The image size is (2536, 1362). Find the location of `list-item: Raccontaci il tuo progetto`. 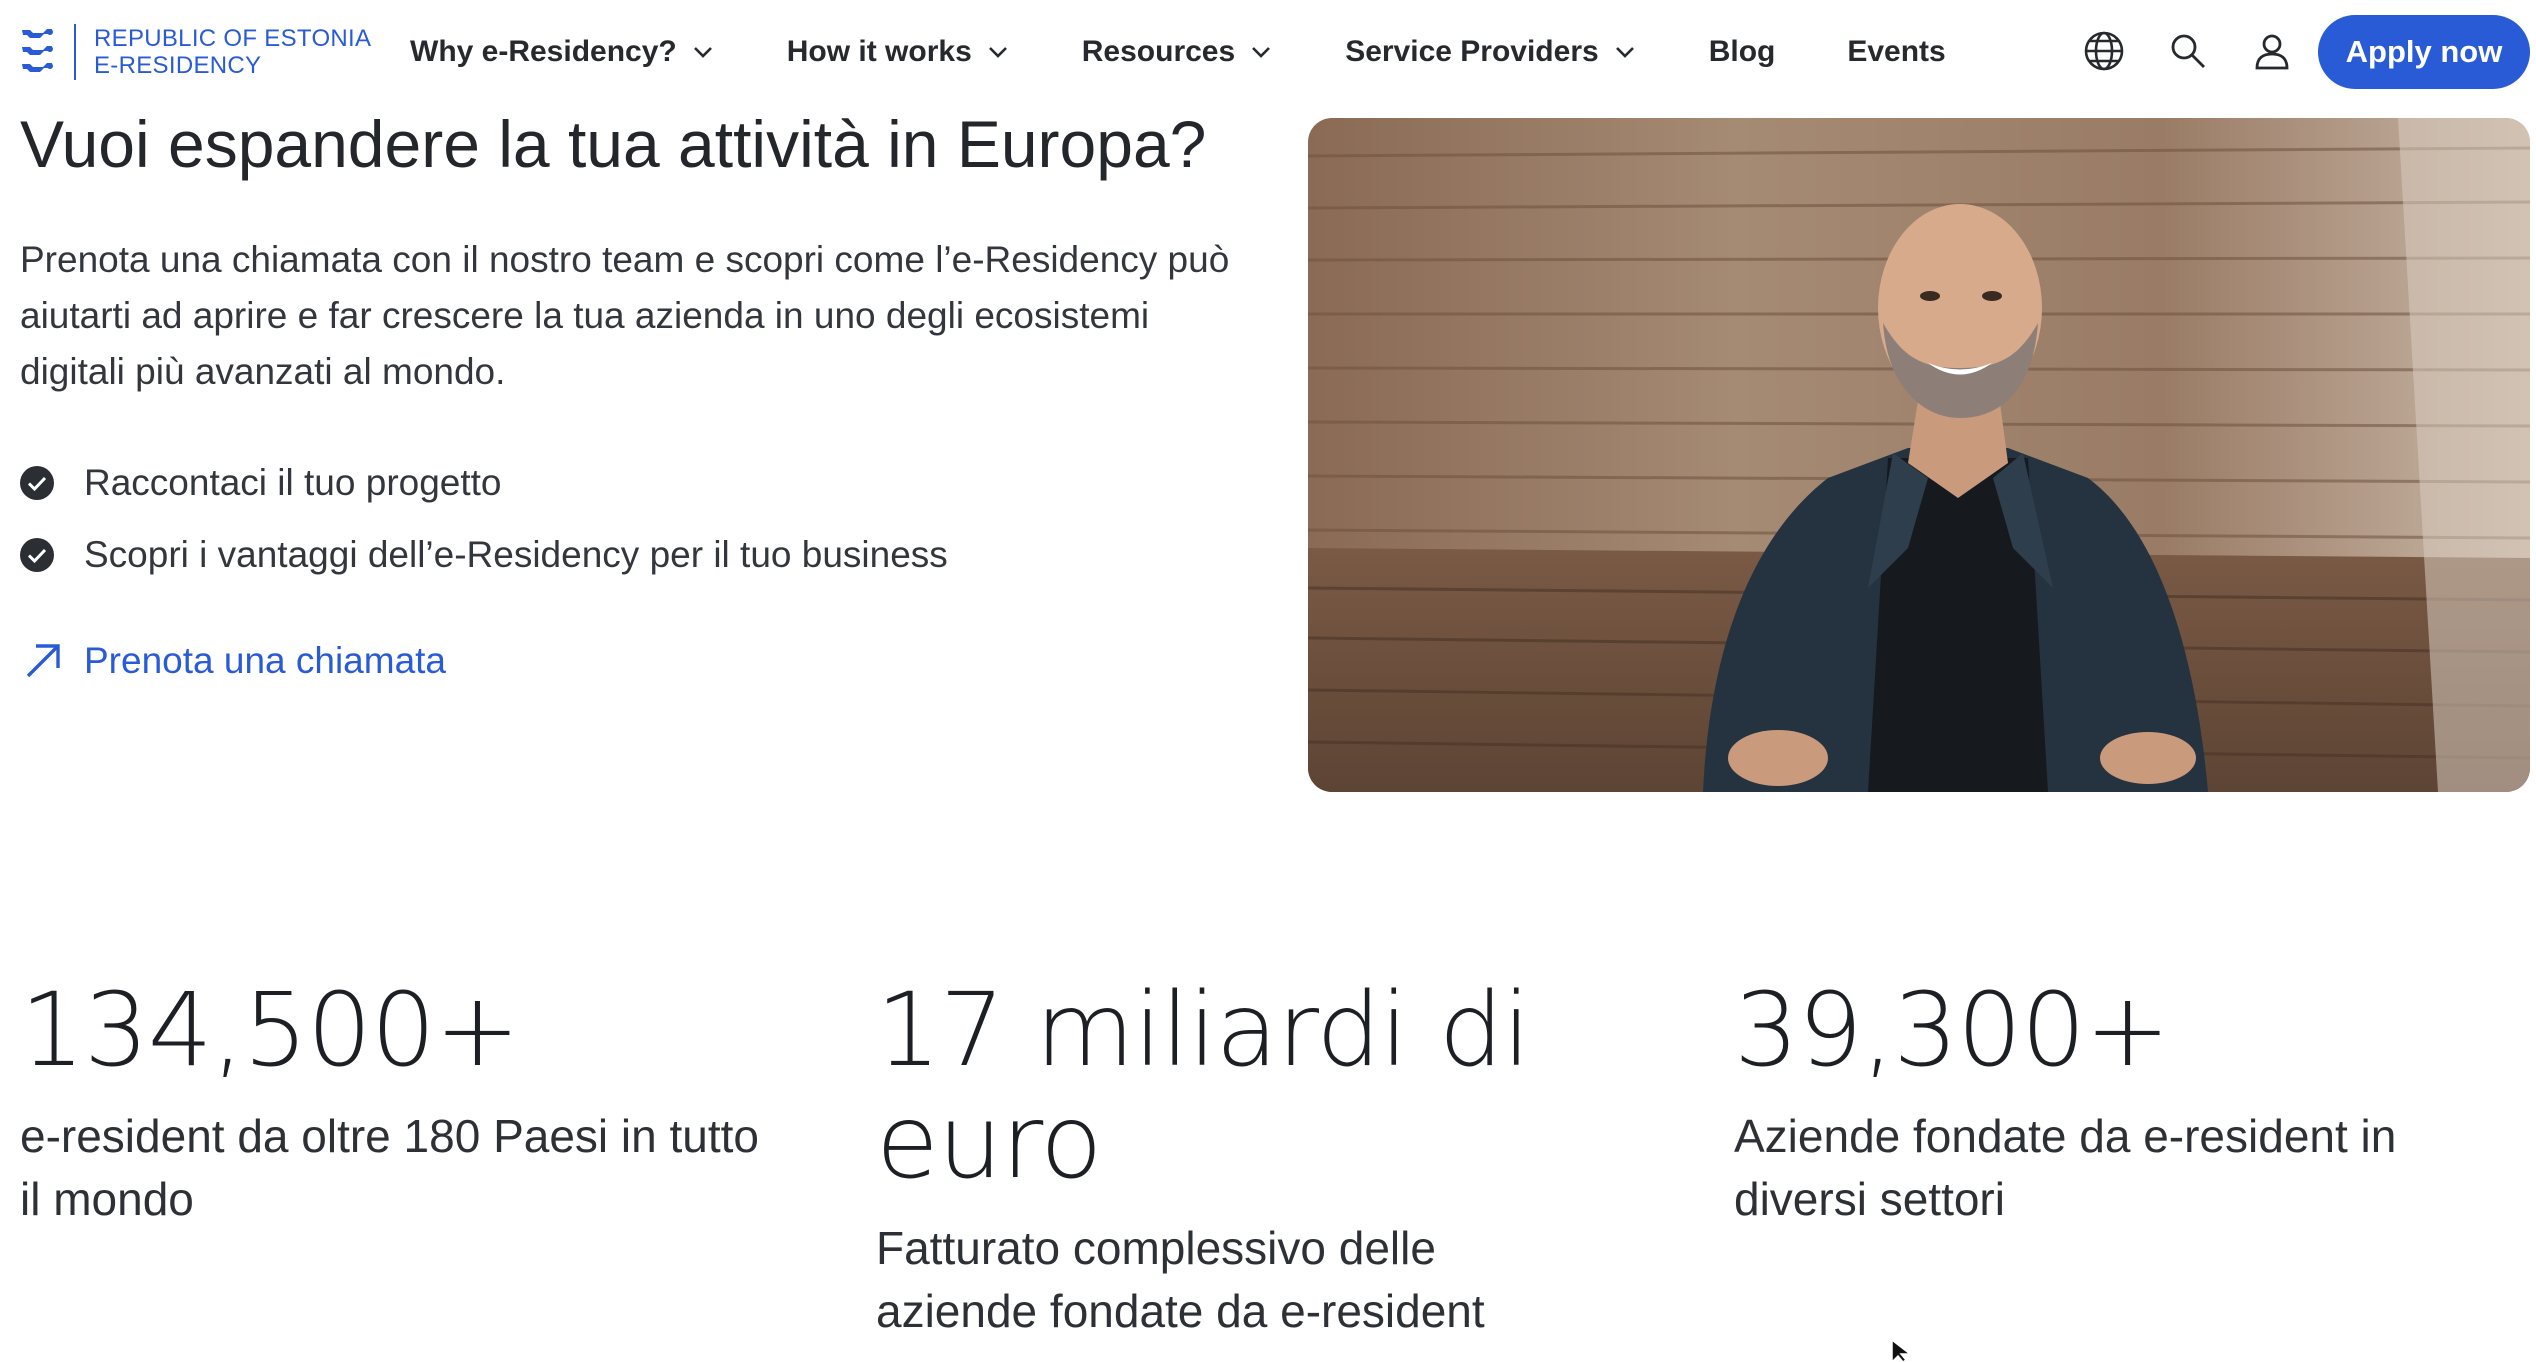

list-item: Raccontaci il tuo progetto is located at coordinates (484, 483).